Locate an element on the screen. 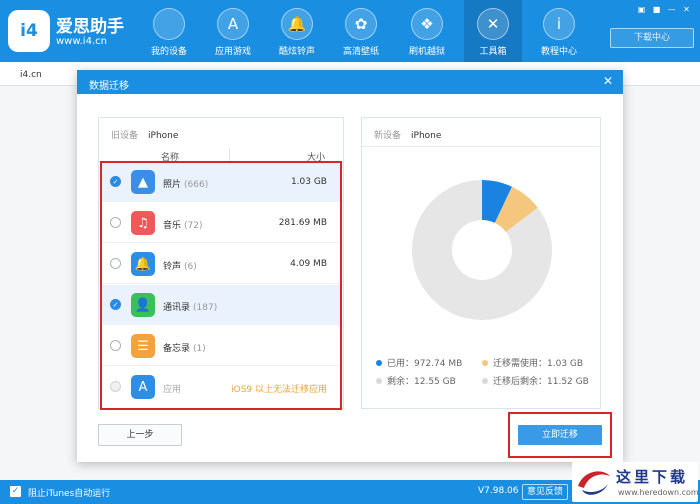  info-icon: i is located at coordinates (559, 24).